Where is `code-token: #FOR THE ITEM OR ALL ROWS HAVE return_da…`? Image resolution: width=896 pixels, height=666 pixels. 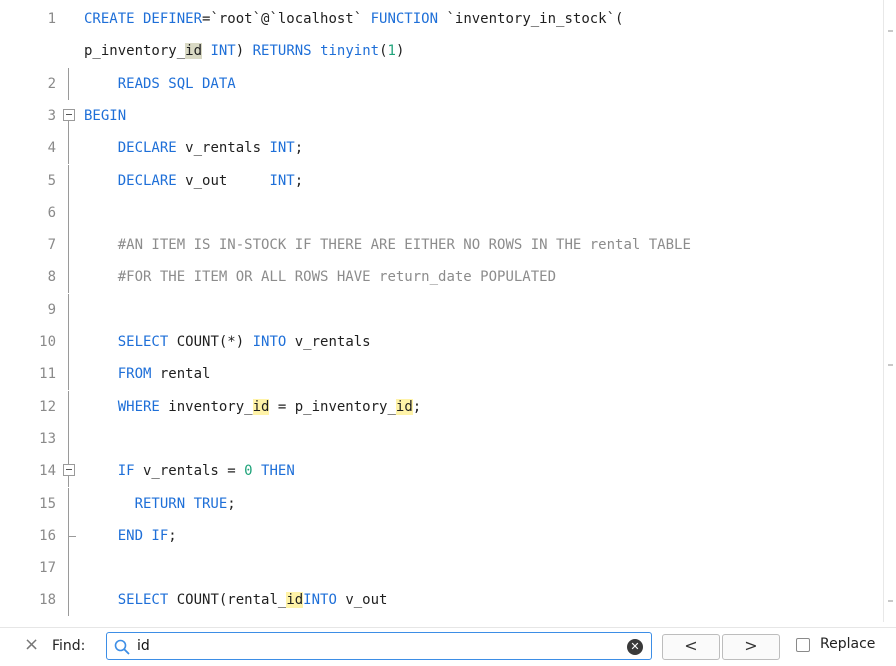
code-token: #FOR THE ITEM OR ALL ROWS HAVE return_da… is located at coordinates (337, 277).